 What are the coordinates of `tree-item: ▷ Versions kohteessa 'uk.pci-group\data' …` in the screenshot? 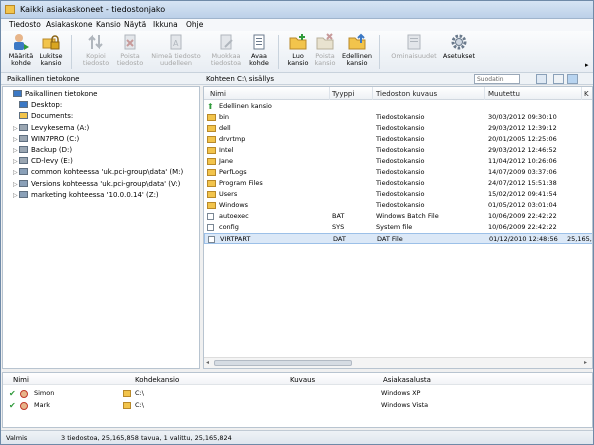 It's located at (96, 184).